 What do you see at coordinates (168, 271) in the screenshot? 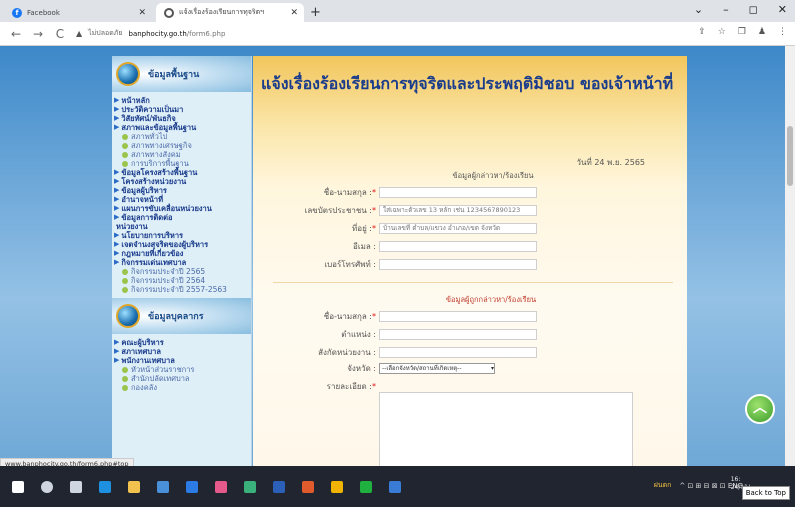
I see `sidebar-item-label: กิจกรรมประจำปี 2565` at bounding box center [168, 271].